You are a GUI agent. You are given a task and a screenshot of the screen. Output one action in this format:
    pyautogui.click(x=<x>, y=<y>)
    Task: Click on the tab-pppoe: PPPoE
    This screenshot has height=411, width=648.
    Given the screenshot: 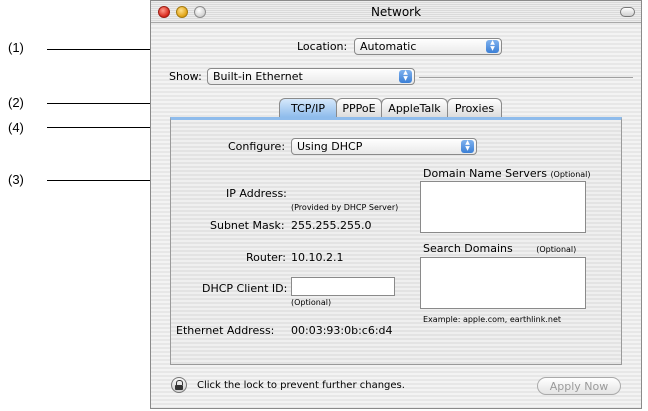 What is the action you would take?
    pyautogui.click(x=359, y=107)
    